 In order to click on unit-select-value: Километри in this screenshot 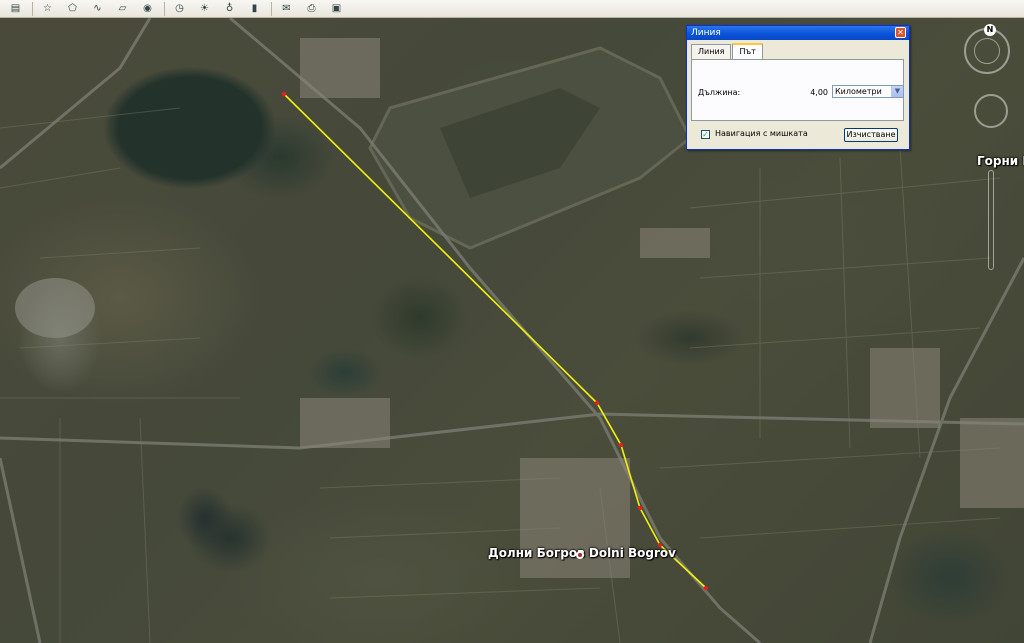, I will do `click(858, 91)`.